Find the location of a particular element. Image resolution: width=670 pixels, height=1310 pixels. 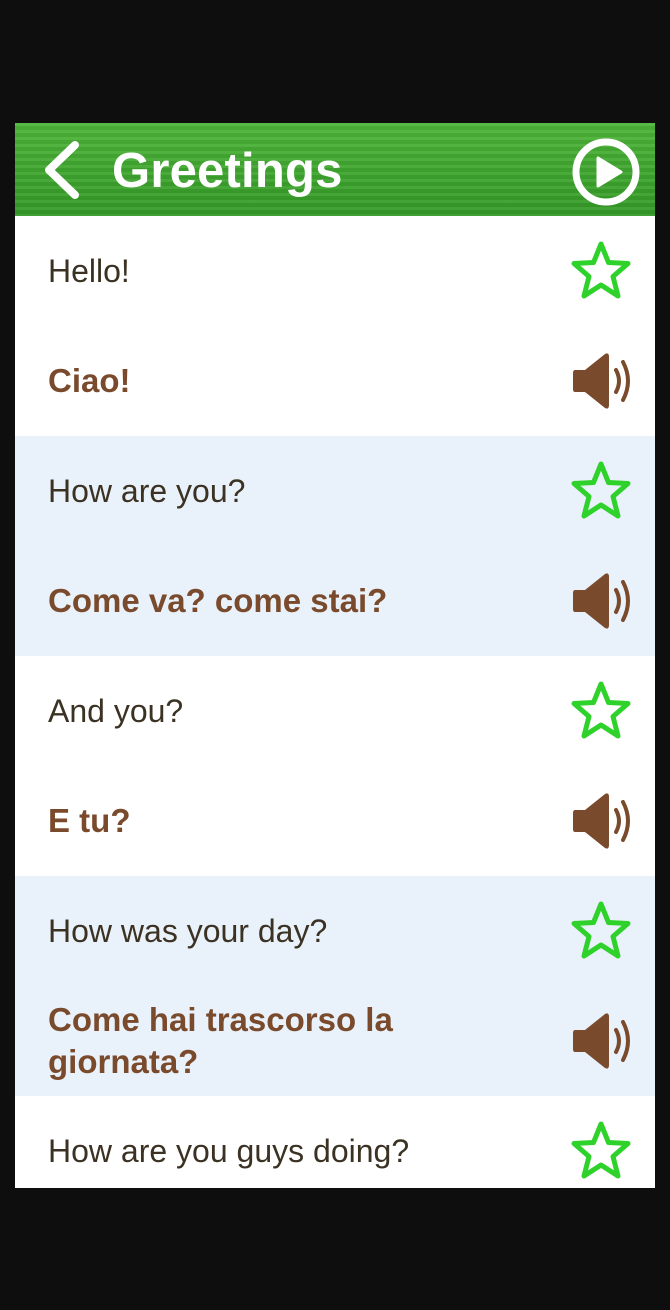

chevron-left-icon is located at coordinates (62, 170).